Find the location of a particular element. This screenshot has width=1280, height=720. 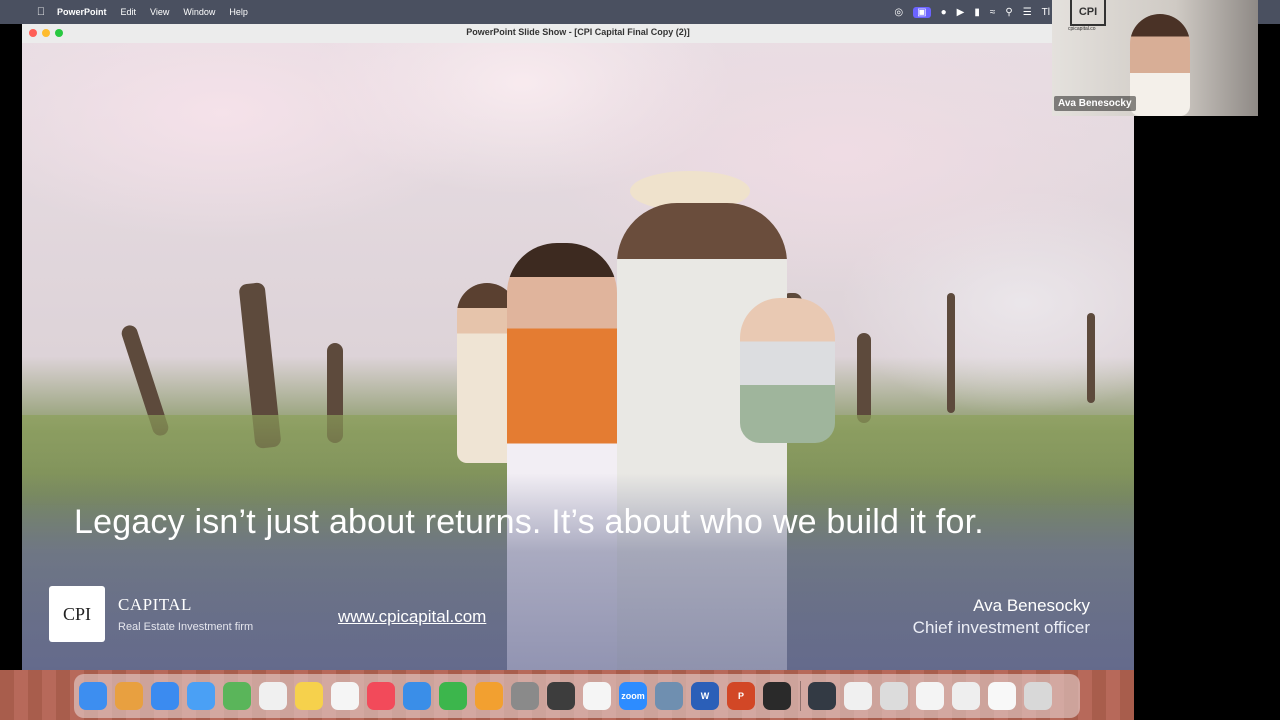

recent-window-2-icon is located at coordinates (858, 696).